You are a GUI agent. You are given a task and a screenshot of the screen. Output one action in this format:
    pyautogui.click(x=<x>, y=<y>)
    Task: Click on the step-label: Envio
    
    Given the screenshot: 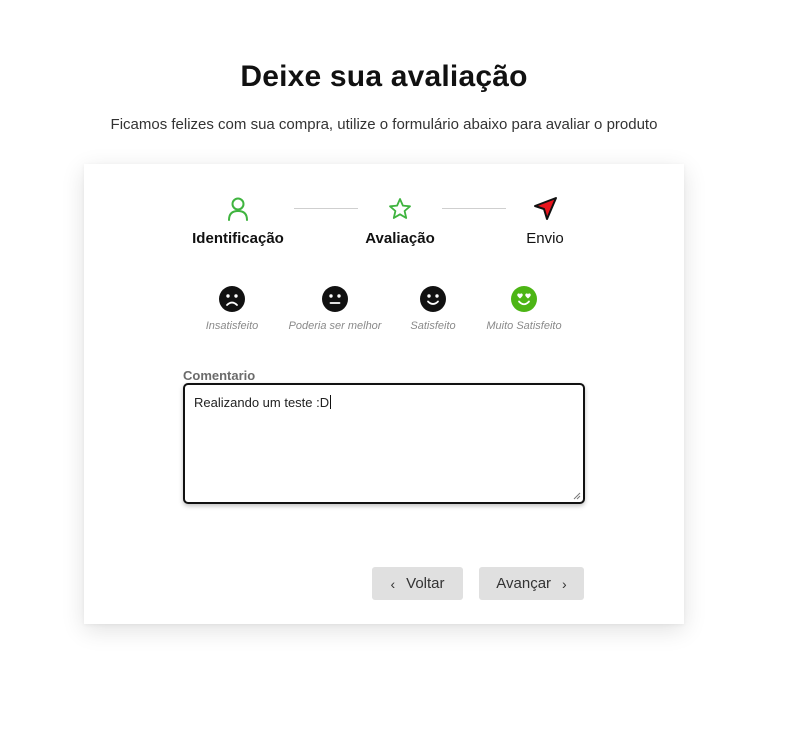 What is the action you would take?
    pyautogui.click(x=545, y=238)
    